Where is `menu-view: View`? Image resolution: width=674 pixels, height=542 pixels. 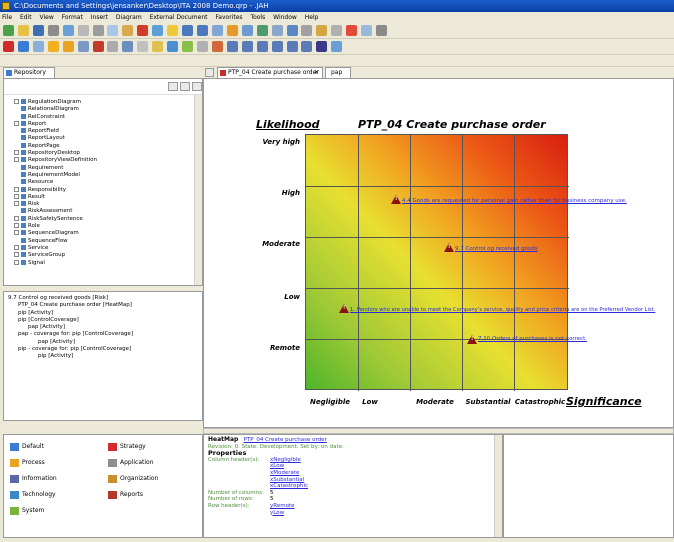
menu-view: View is located at coordinates (47, 17).